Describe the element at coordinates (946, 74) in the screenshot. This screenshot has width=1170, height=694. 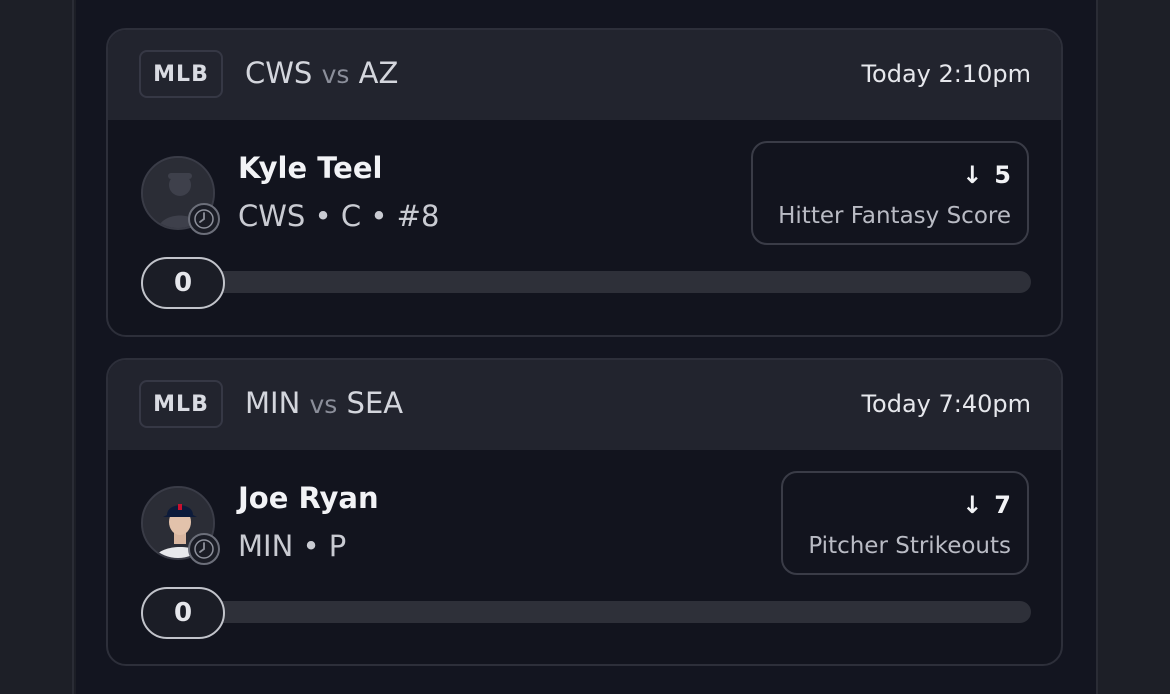
I see `game-time: Today 2:10pm` at that location.